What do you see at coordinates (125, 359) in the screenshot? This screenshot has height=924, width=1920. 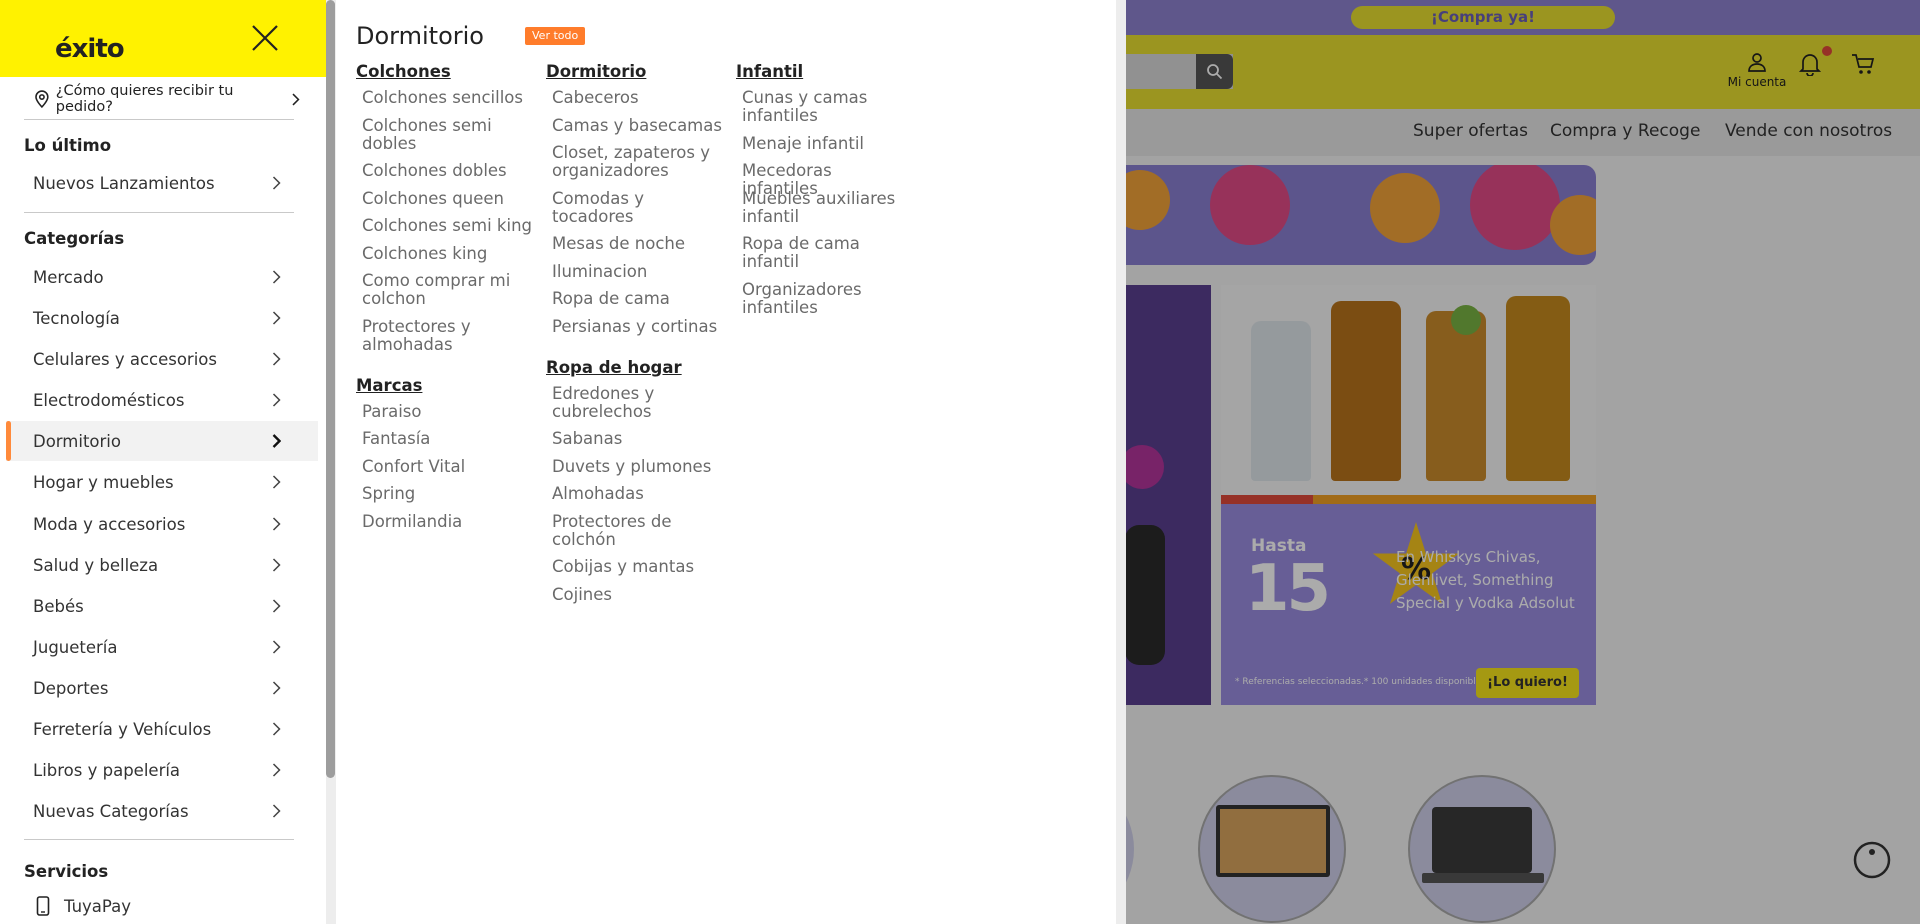 I see `sidebar-item-label: Celulares y accesorios` at bounding box center [125, 359].